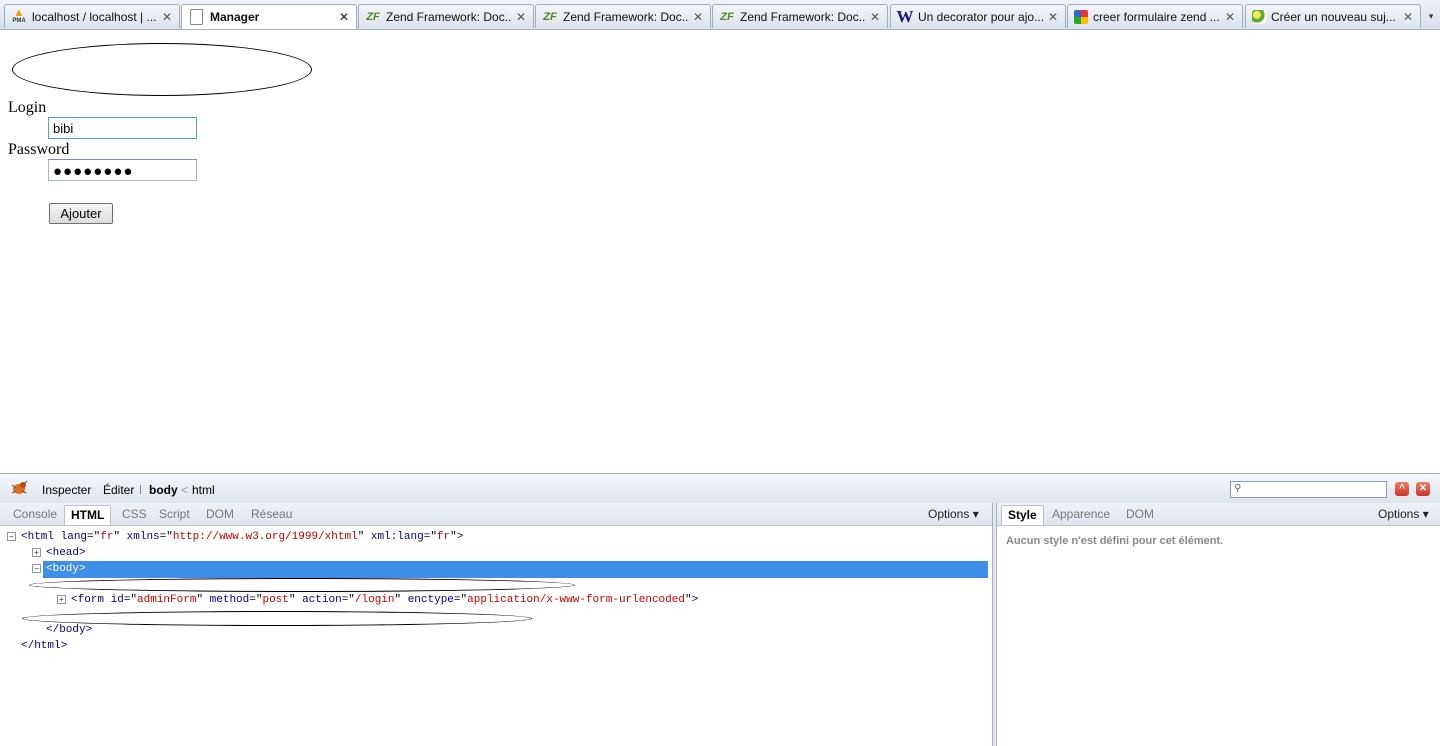 The height and width of the screenshot is (746, 1440). What do you see at coordinates (196, 17) in the screenshot?
I see `page-icon` at bounding box center [196, 17].